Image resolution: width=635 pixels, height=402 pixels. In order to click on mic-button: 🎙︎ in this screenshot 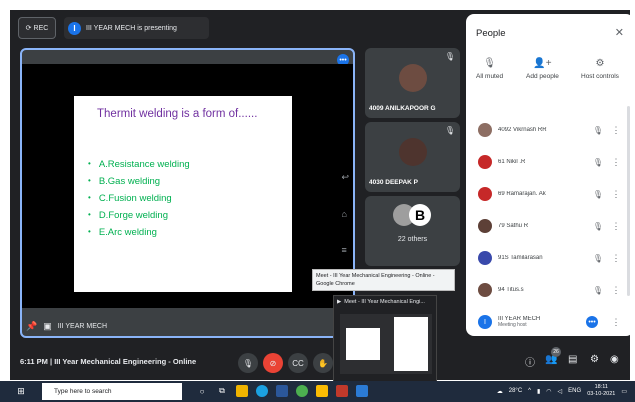, I will do `click(248, 363)`.